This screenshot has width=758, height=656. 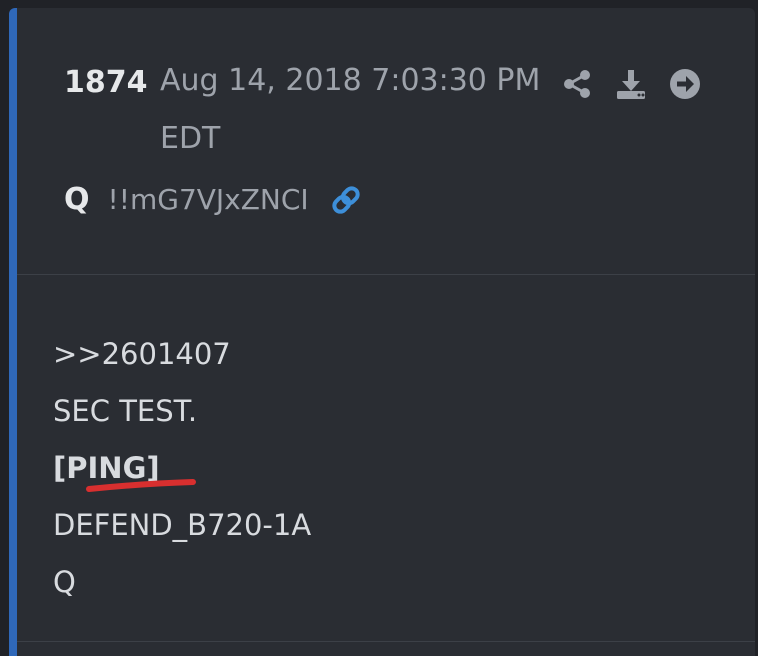 I want to click on body-line-defend: DEFEND_B720-1A, so click(x=182, y=525).